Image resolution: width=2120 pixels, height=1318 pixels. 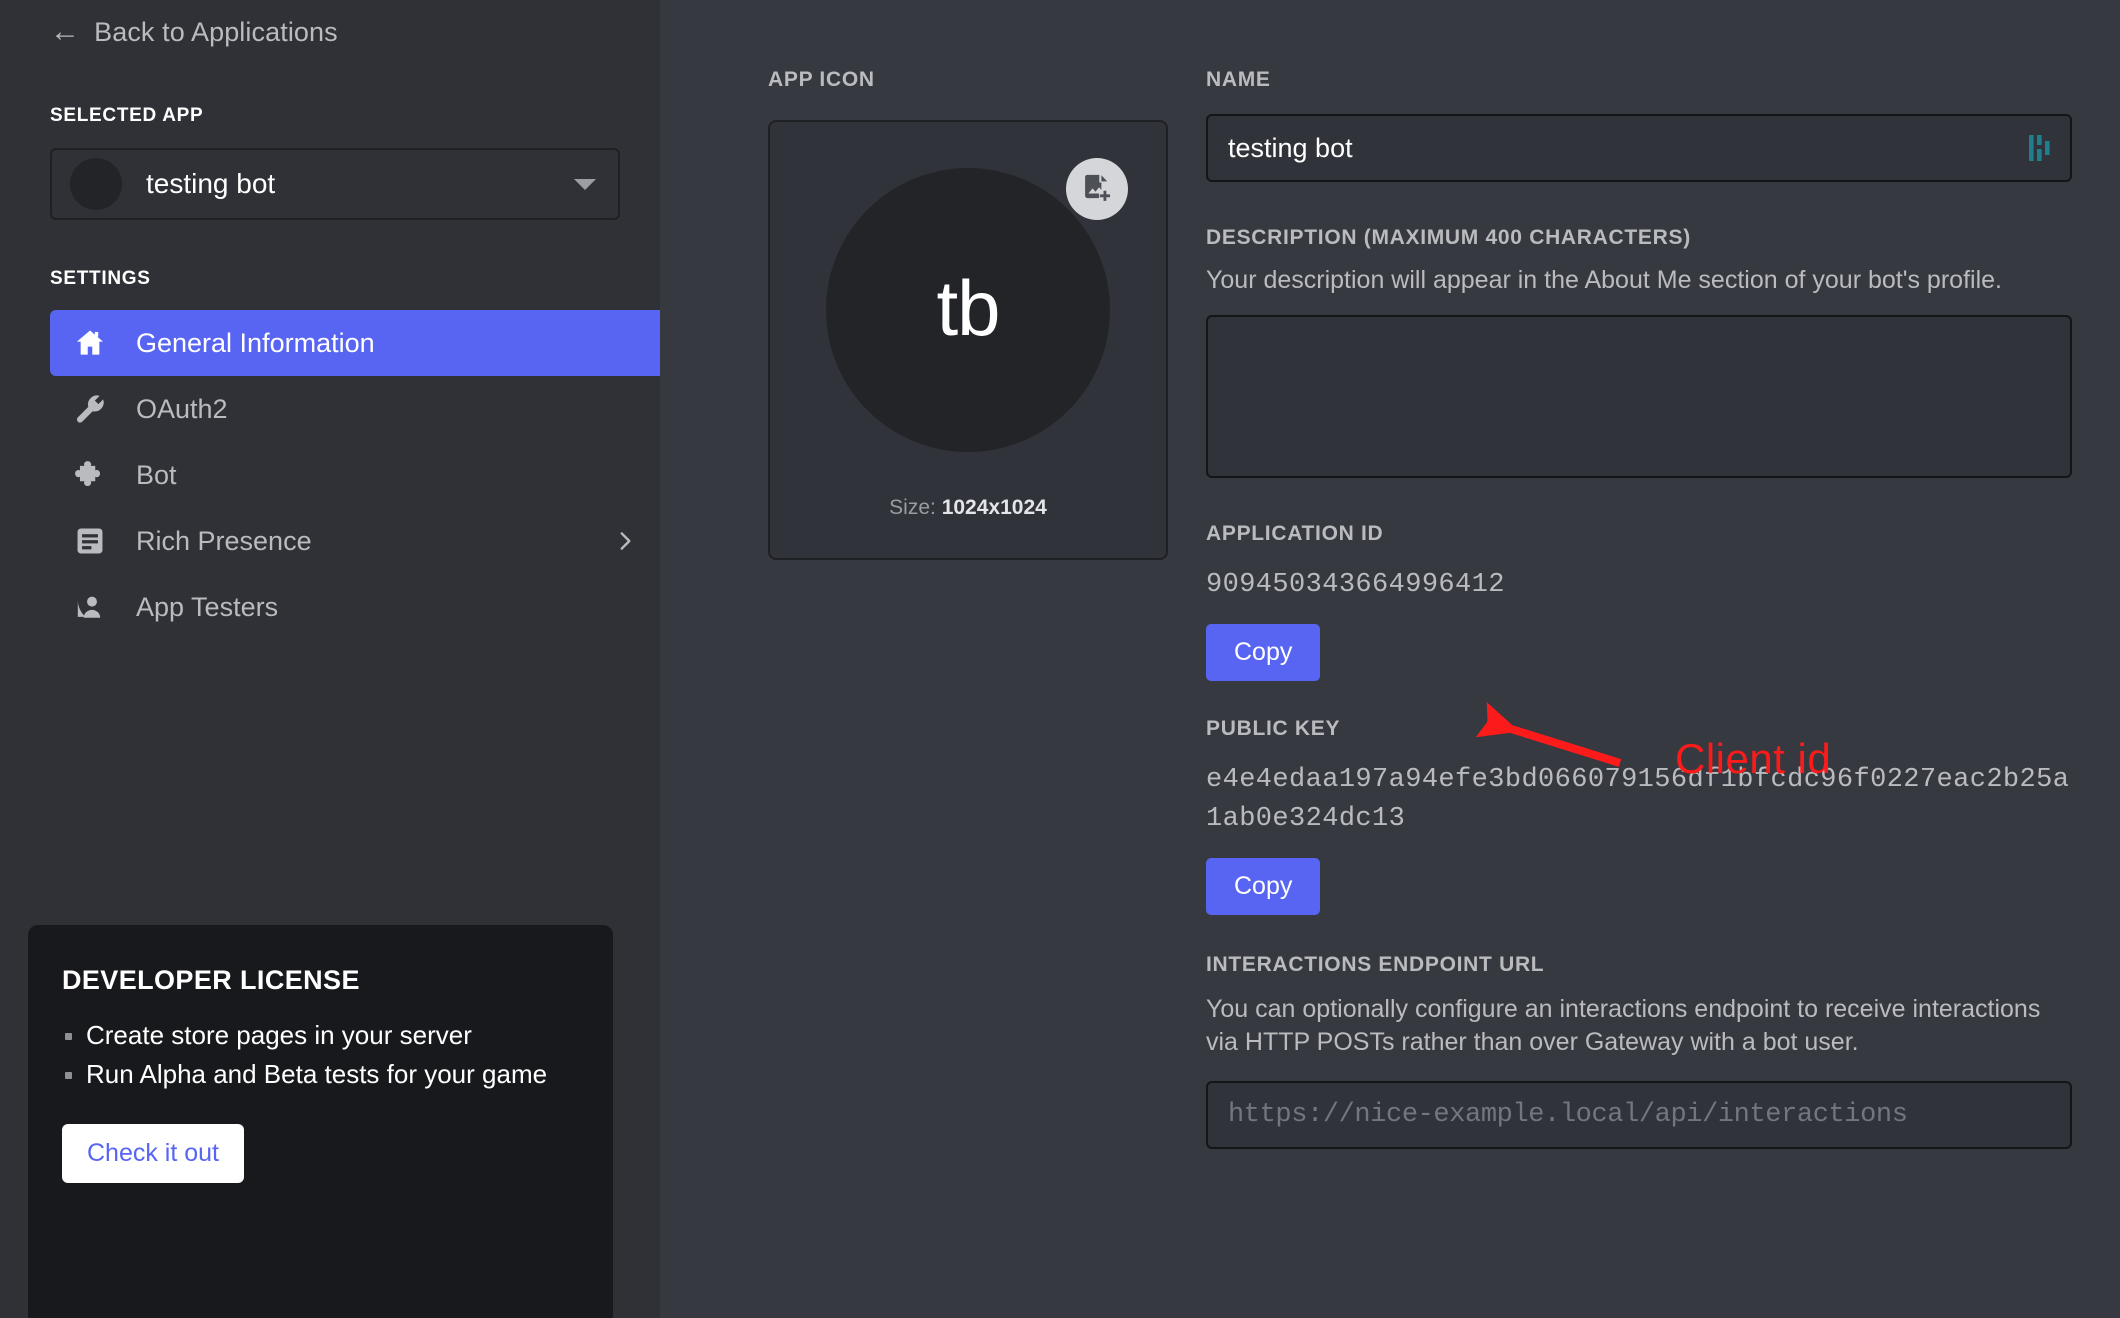 I want to click on name-input-value: testing bot, so click(x=1290, y=147).